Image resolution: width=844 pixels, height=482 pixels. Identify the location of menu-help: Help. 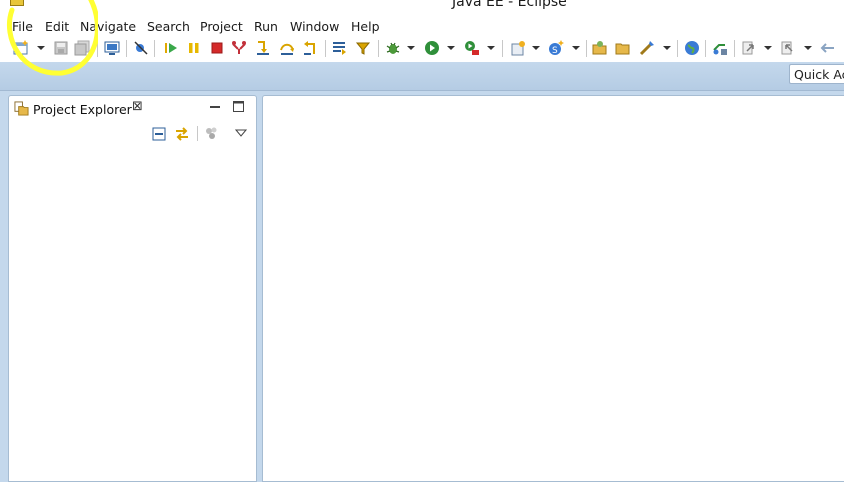
(365, 26).